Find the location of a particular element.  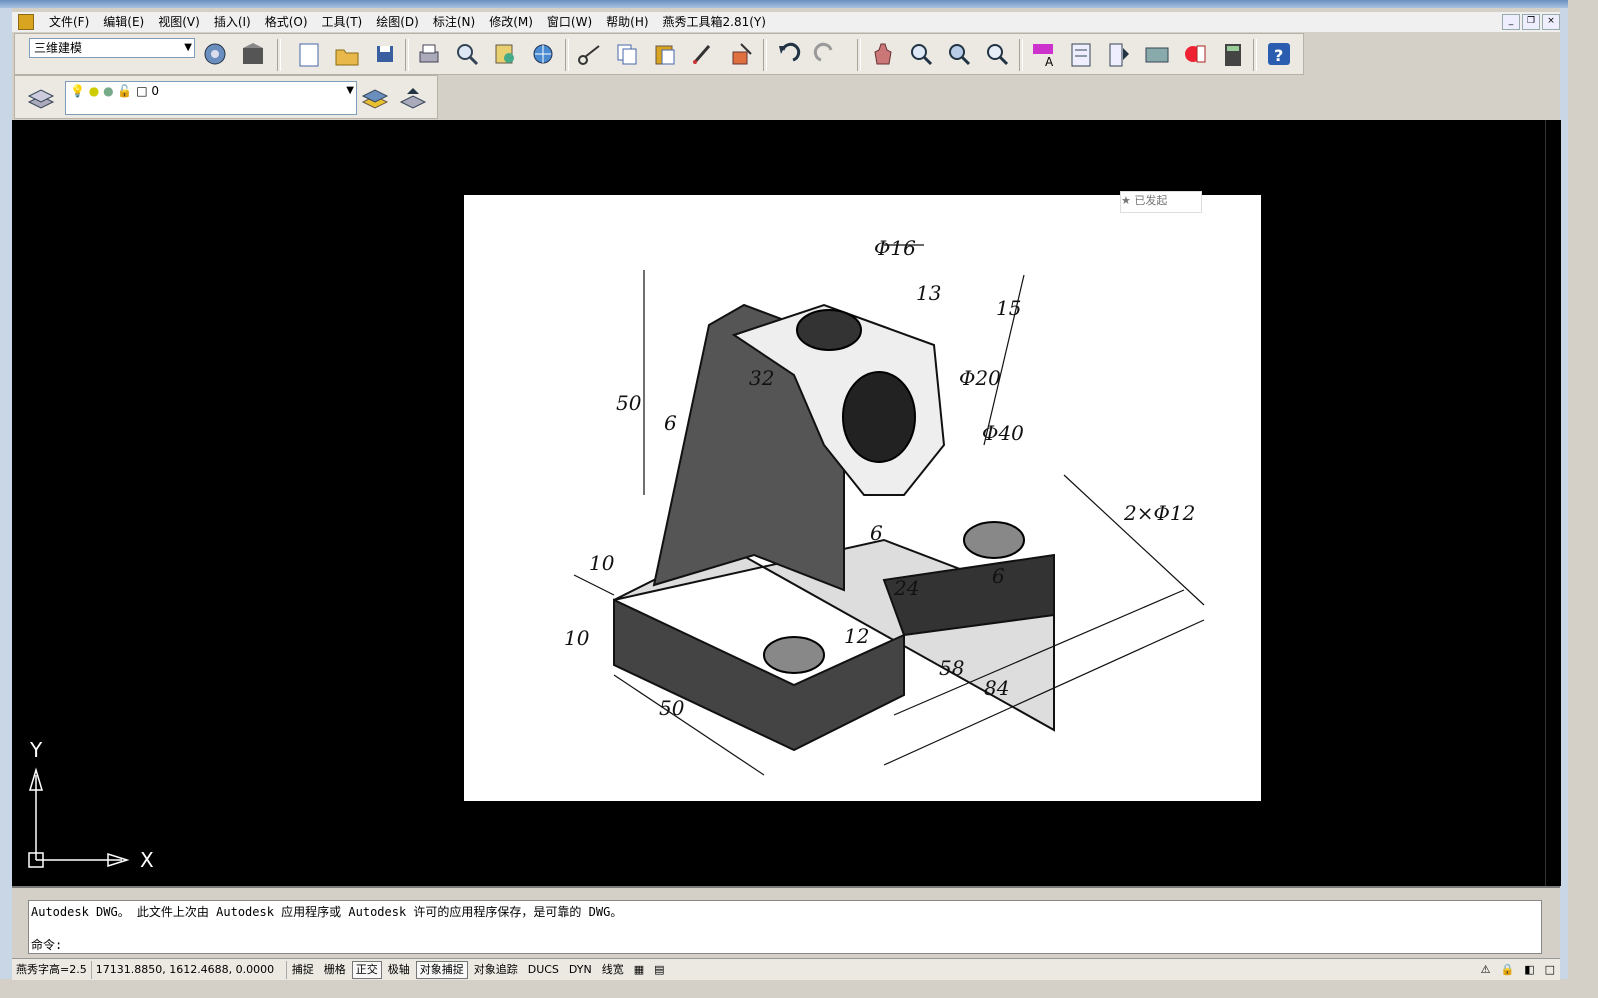

zoom-realtime-icon is located at coordinates (921, 54).